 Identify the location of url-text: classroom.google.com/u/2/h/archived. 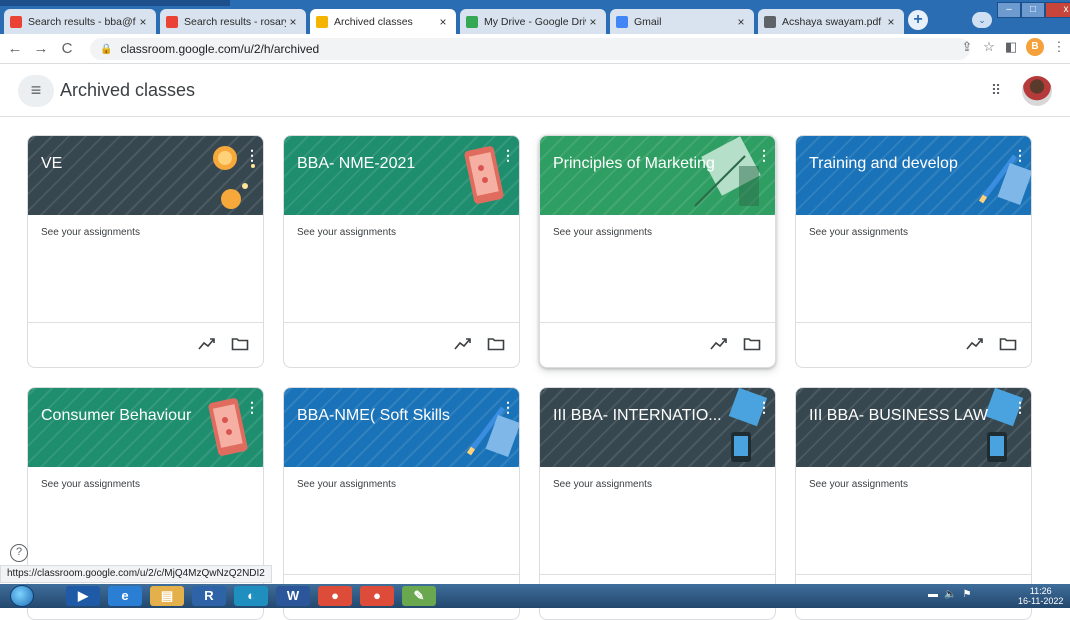
(220, 49).